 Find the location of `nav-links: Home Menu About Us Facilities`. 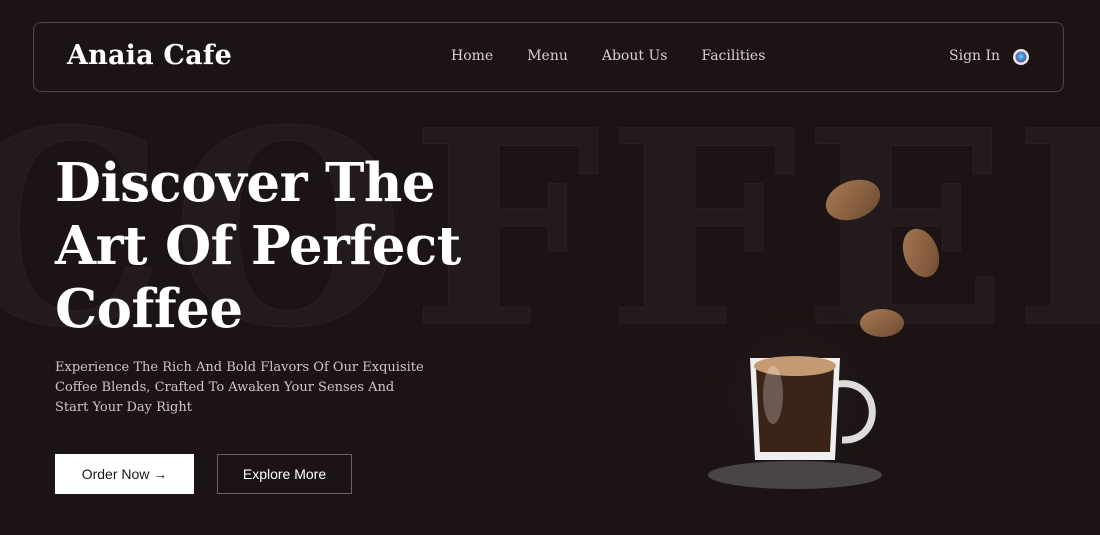

nav-links: Home Menu About Us Facilities is located at coordinates (608, 56).